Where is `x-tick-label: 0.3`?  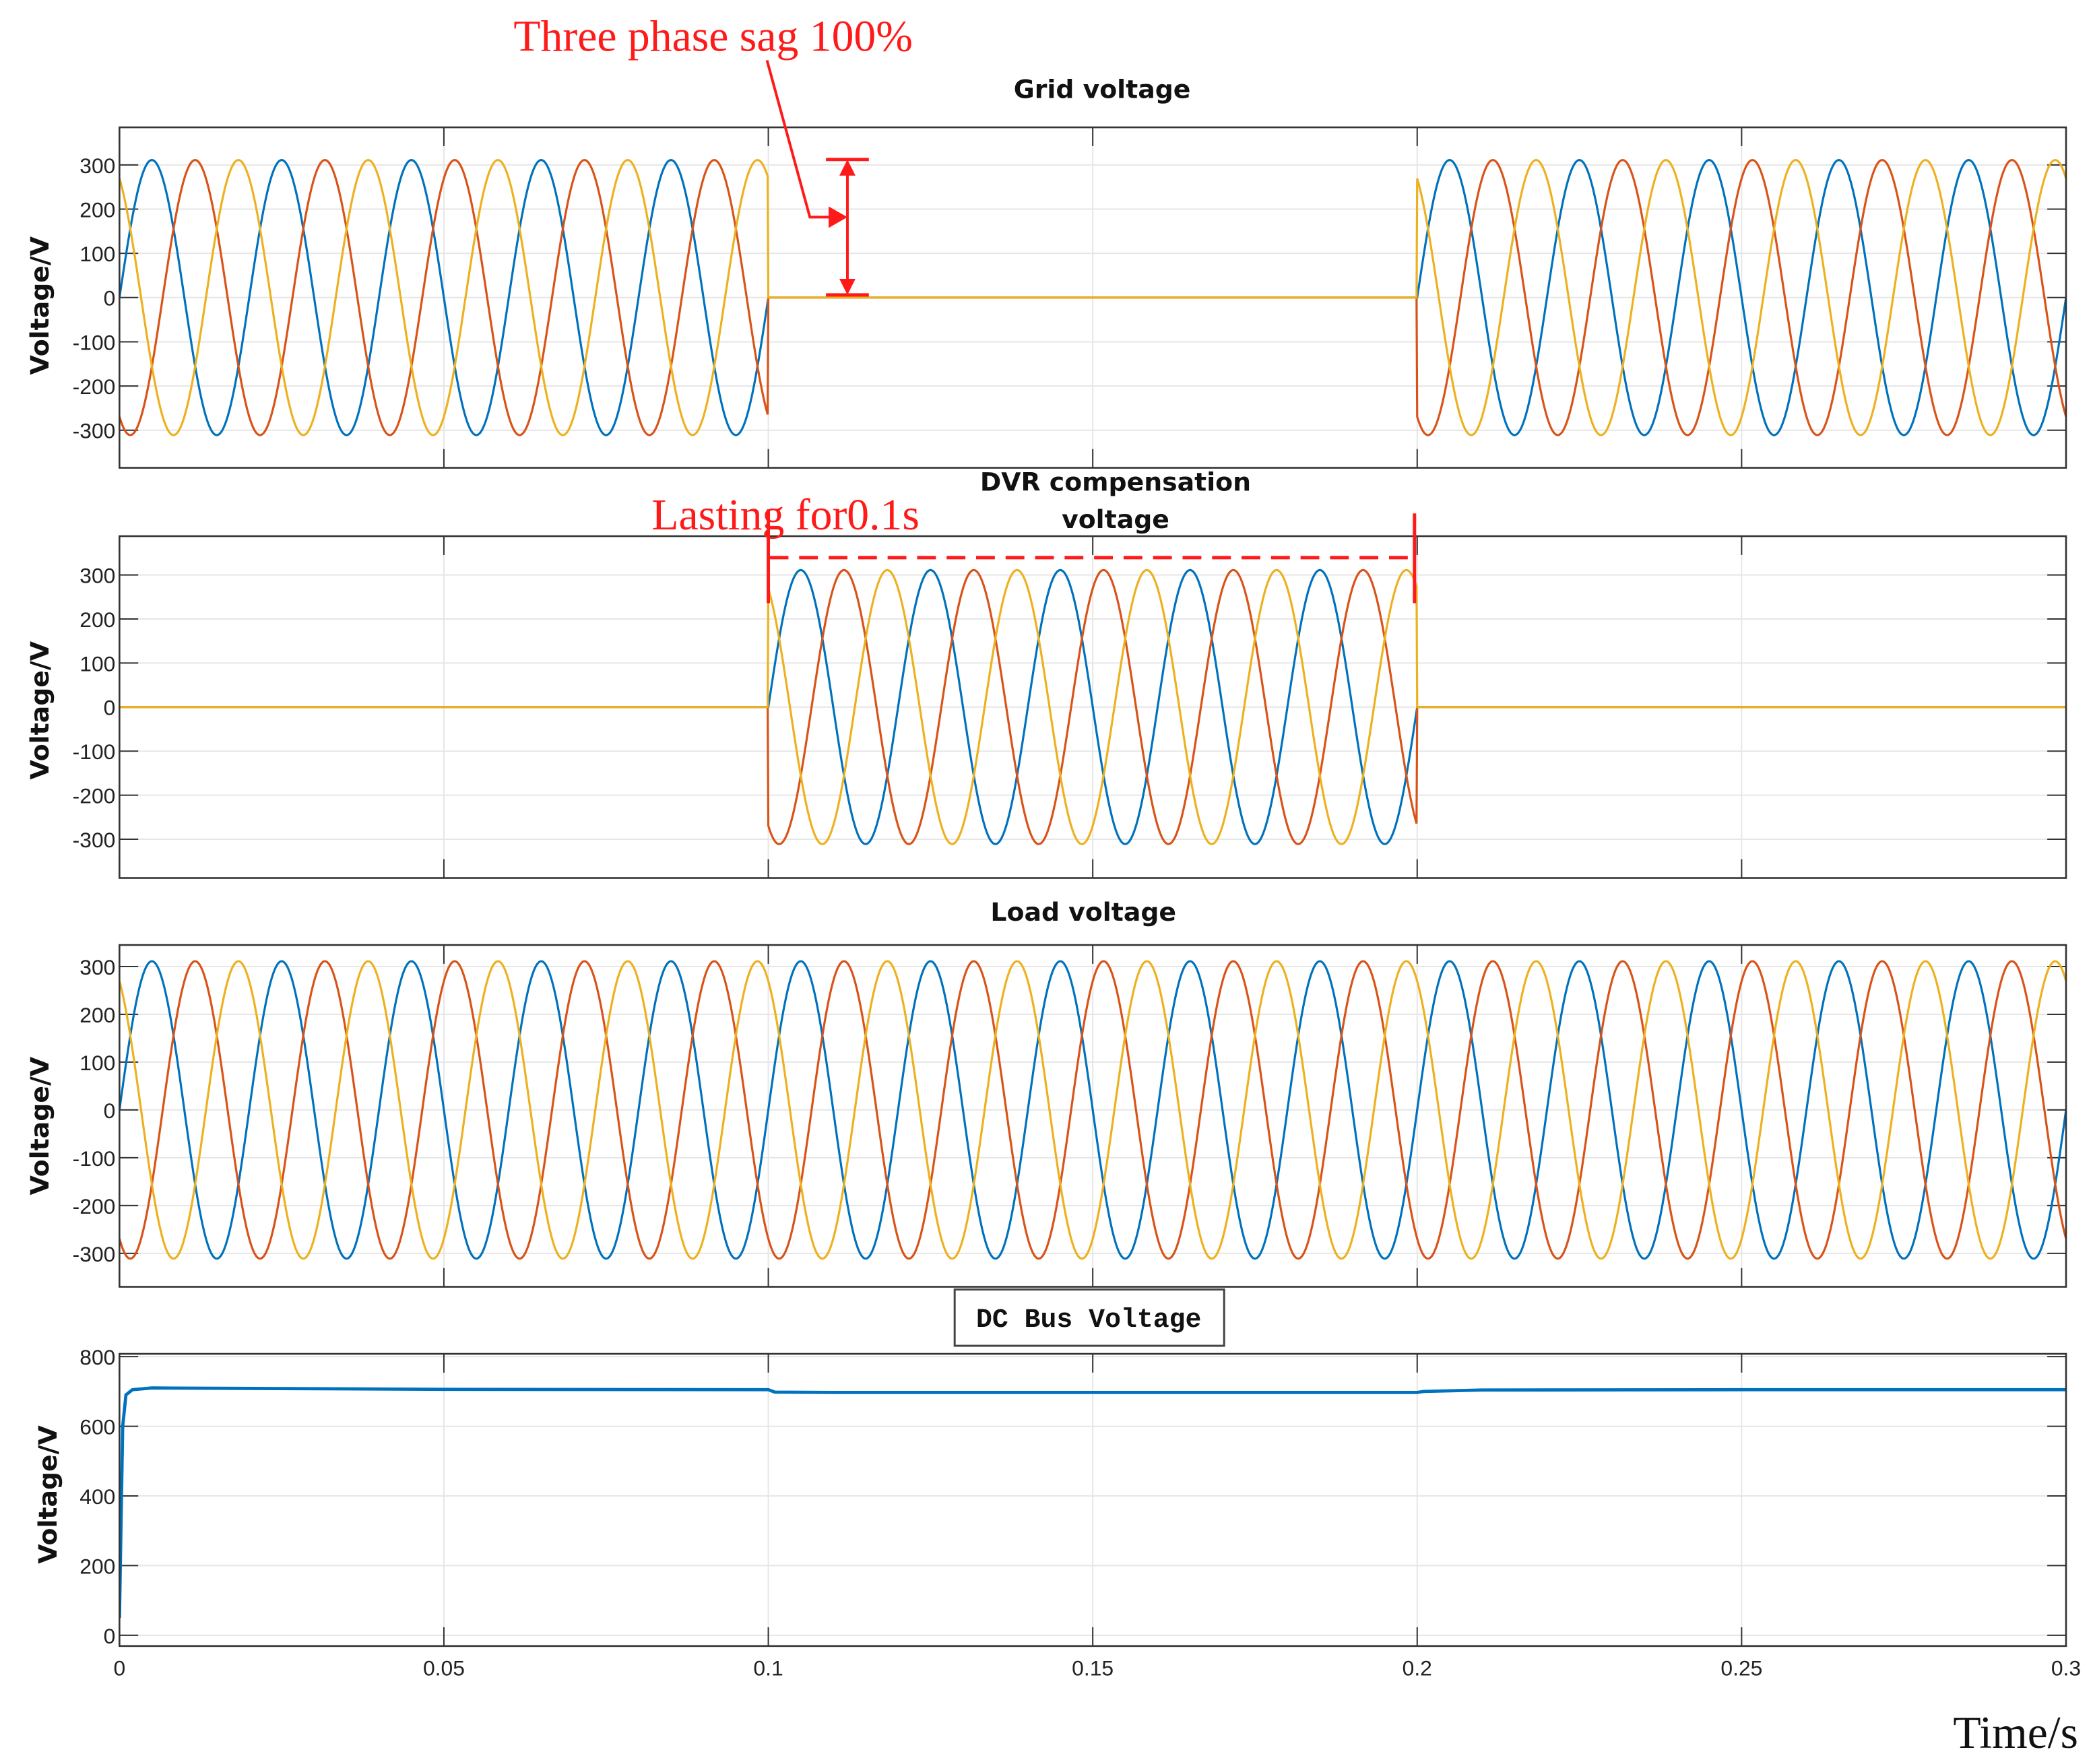 x-tick-label: 0.3 is located at coordinates (2066, 1668).